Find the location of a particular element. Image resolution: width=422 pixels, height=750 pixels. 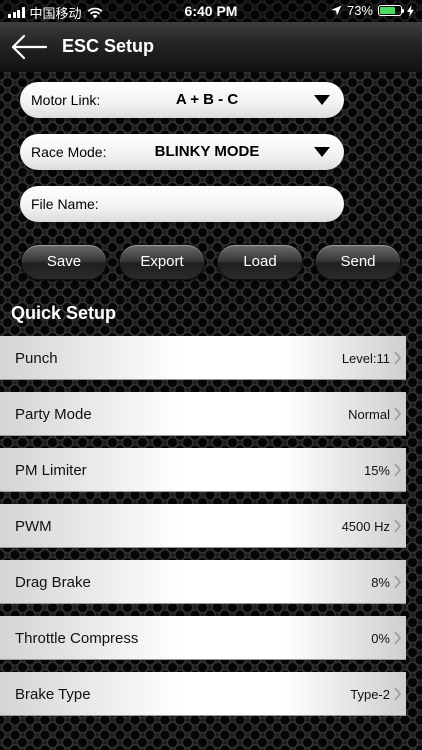

setting-label: Throttle Compress is located at coordinates (77, 638).